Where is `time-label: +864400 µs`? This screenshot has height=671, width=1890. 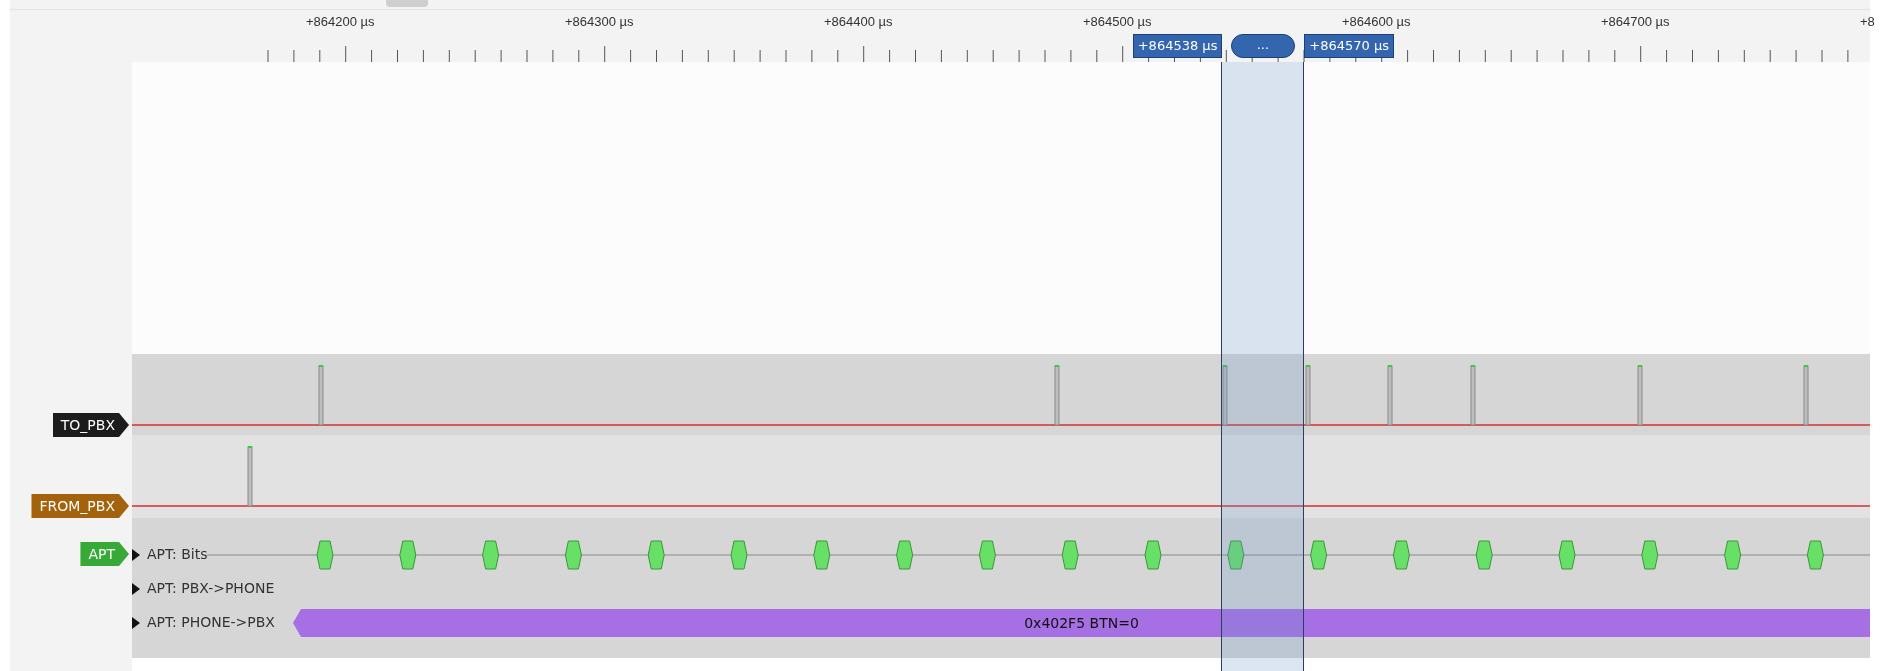 time-label: +864400 µs is located at coordinates (858, 22).